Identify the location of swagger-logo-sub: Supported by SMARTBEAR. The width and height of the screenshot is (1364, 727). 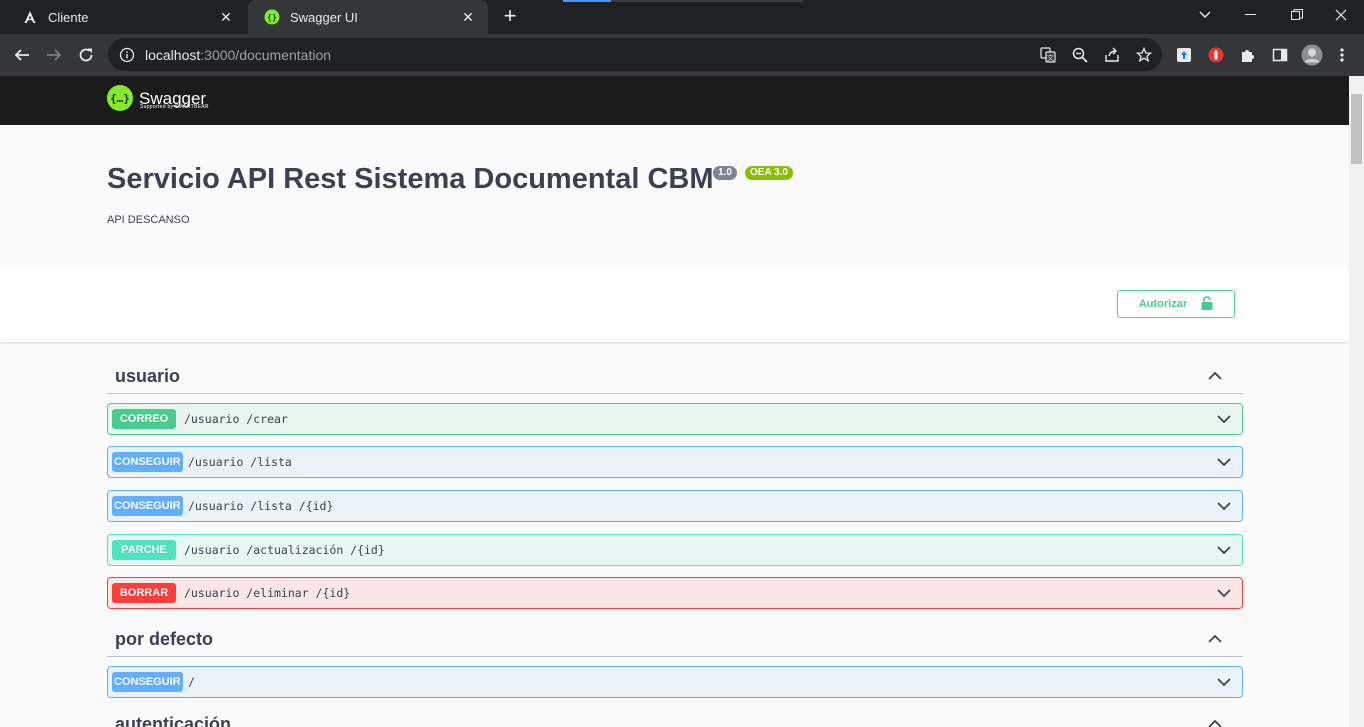
(174, 107).